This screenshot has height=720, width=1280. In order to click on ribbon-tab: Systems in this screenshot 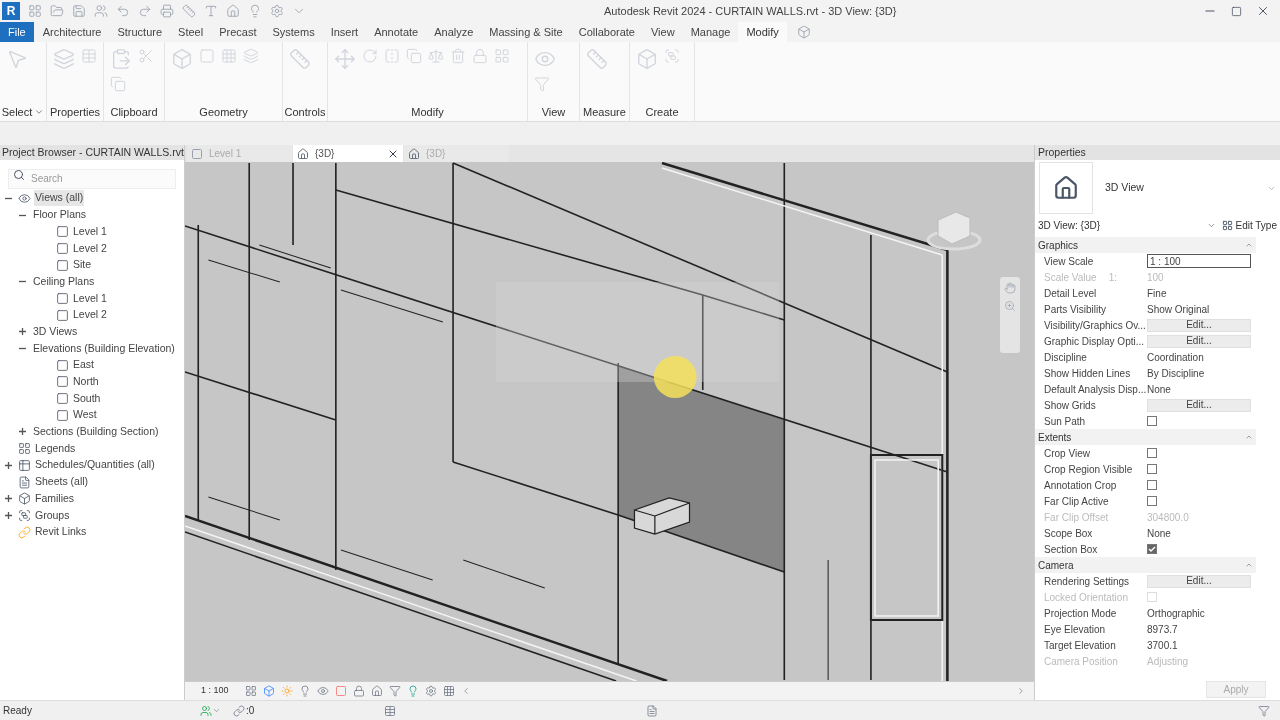, I will do `click(293, 32)`.